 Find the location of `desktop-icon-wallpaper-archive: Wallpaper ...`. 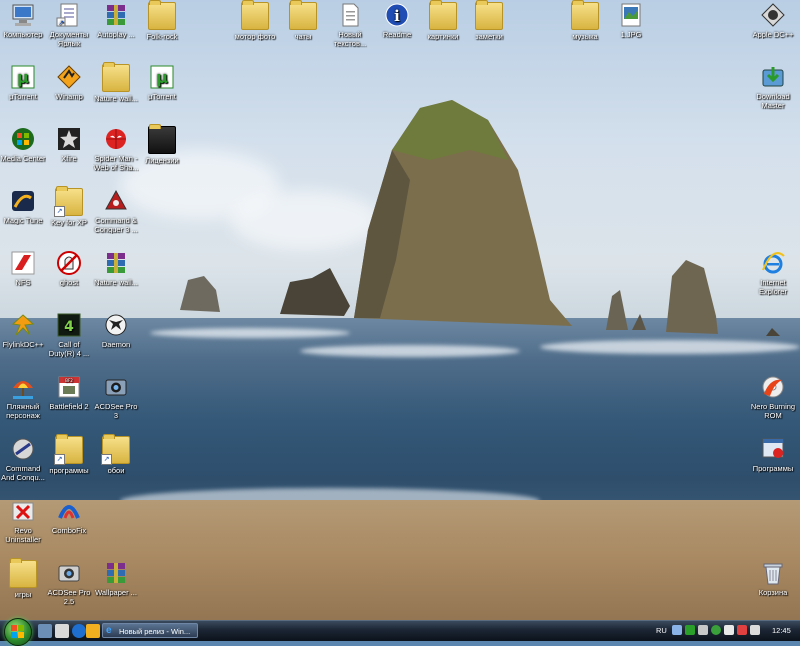

desktop-icon-wallpaper-archive: Wallpaper ... is located at coordinates (116, 578).